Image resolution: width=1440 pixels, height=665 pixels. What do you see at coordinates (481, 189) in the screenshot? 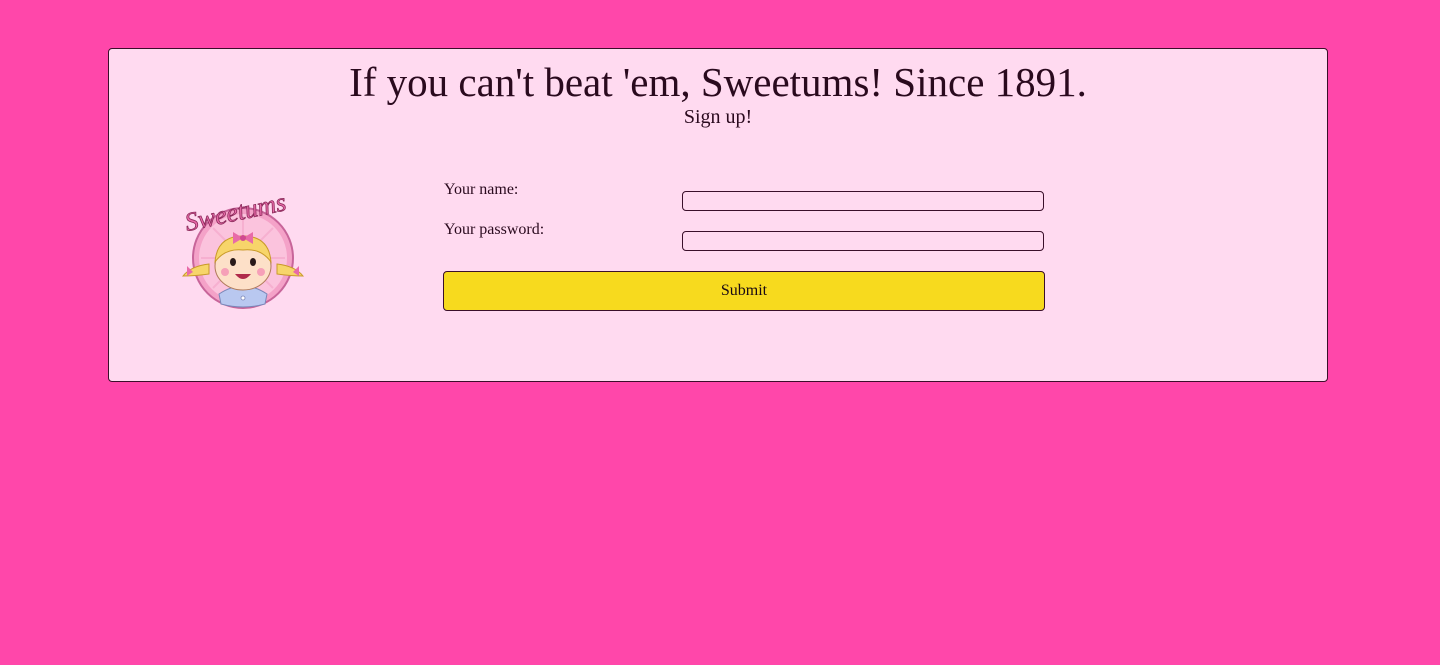
I see `name-label: Your name:` at bounding box center [481, 189].